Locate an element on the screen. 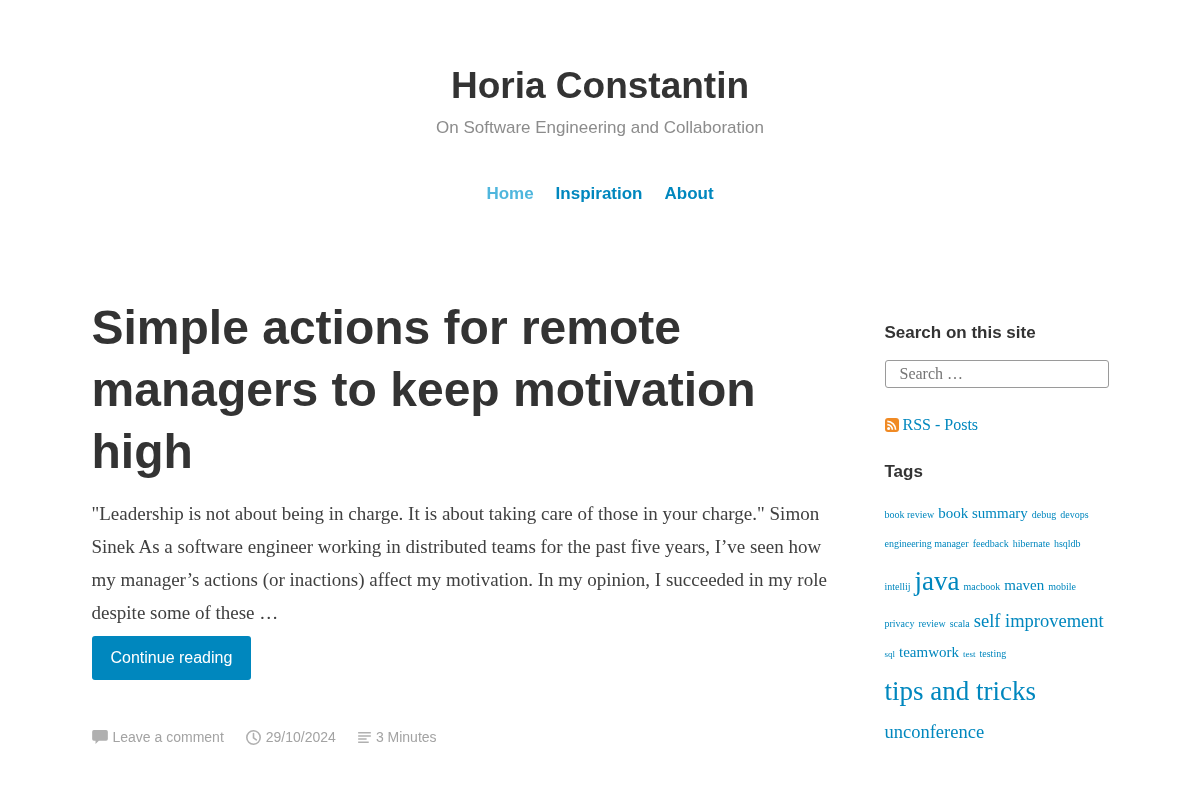 The image size is (1200, 800). tag-link: maven is located at coordinates (1024, 584).